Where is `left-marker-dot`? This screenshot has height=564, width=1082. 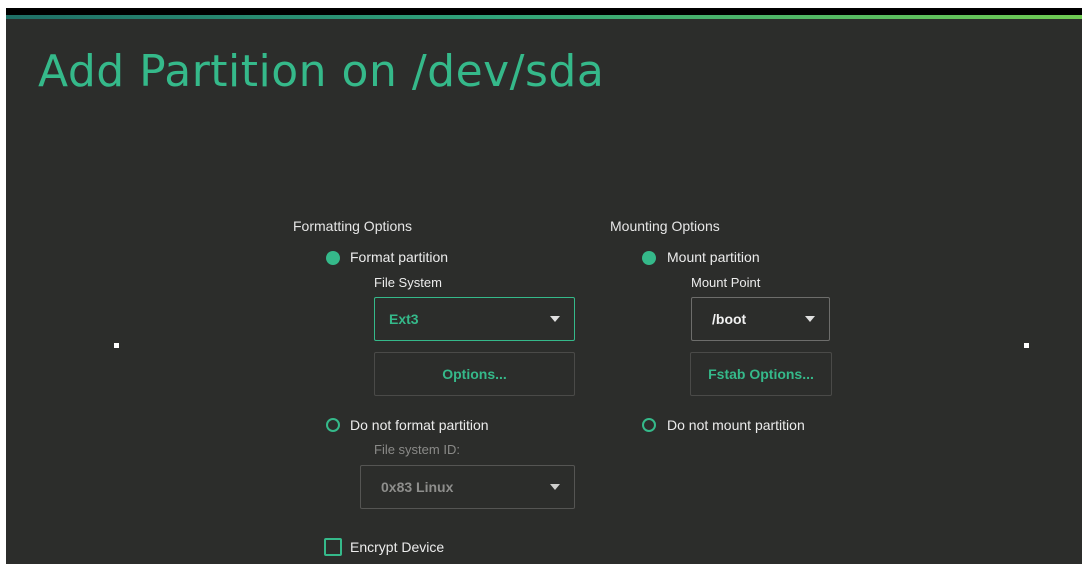
left-marker-dot is located at coordinates (116, 345).